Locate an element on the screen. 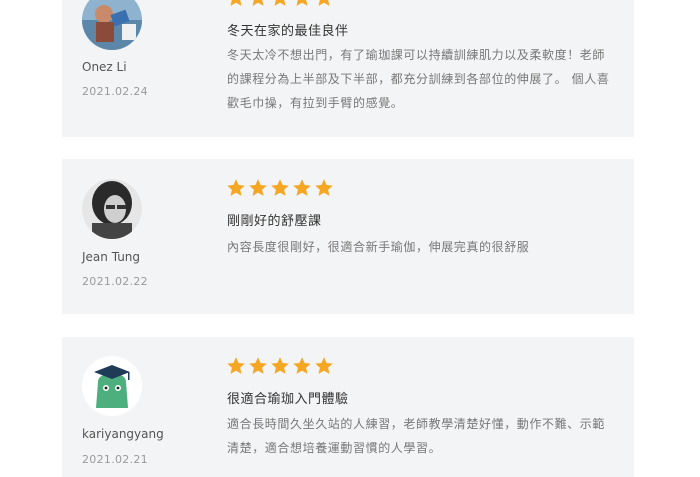  reviewer-name: Onez Li is located at coordinates (104, 67).